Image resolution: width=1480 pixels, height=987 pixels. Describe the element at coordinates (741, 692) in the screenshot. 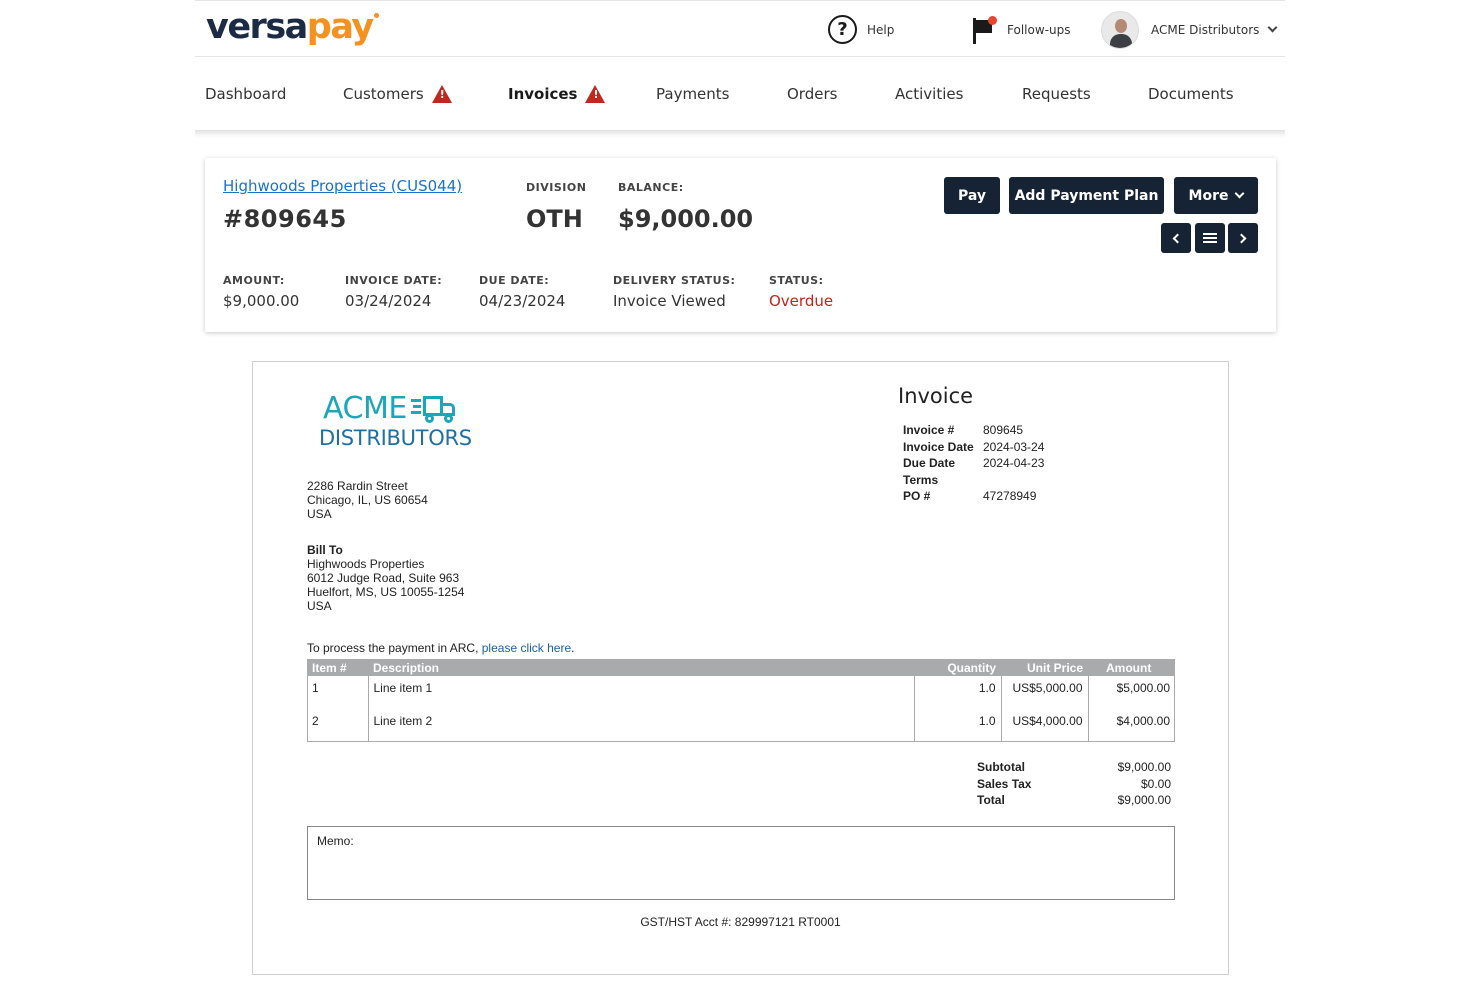

I see `table-row: 1 Line item 1 1.0 US$5,000.00 $5,000.00` at that location.